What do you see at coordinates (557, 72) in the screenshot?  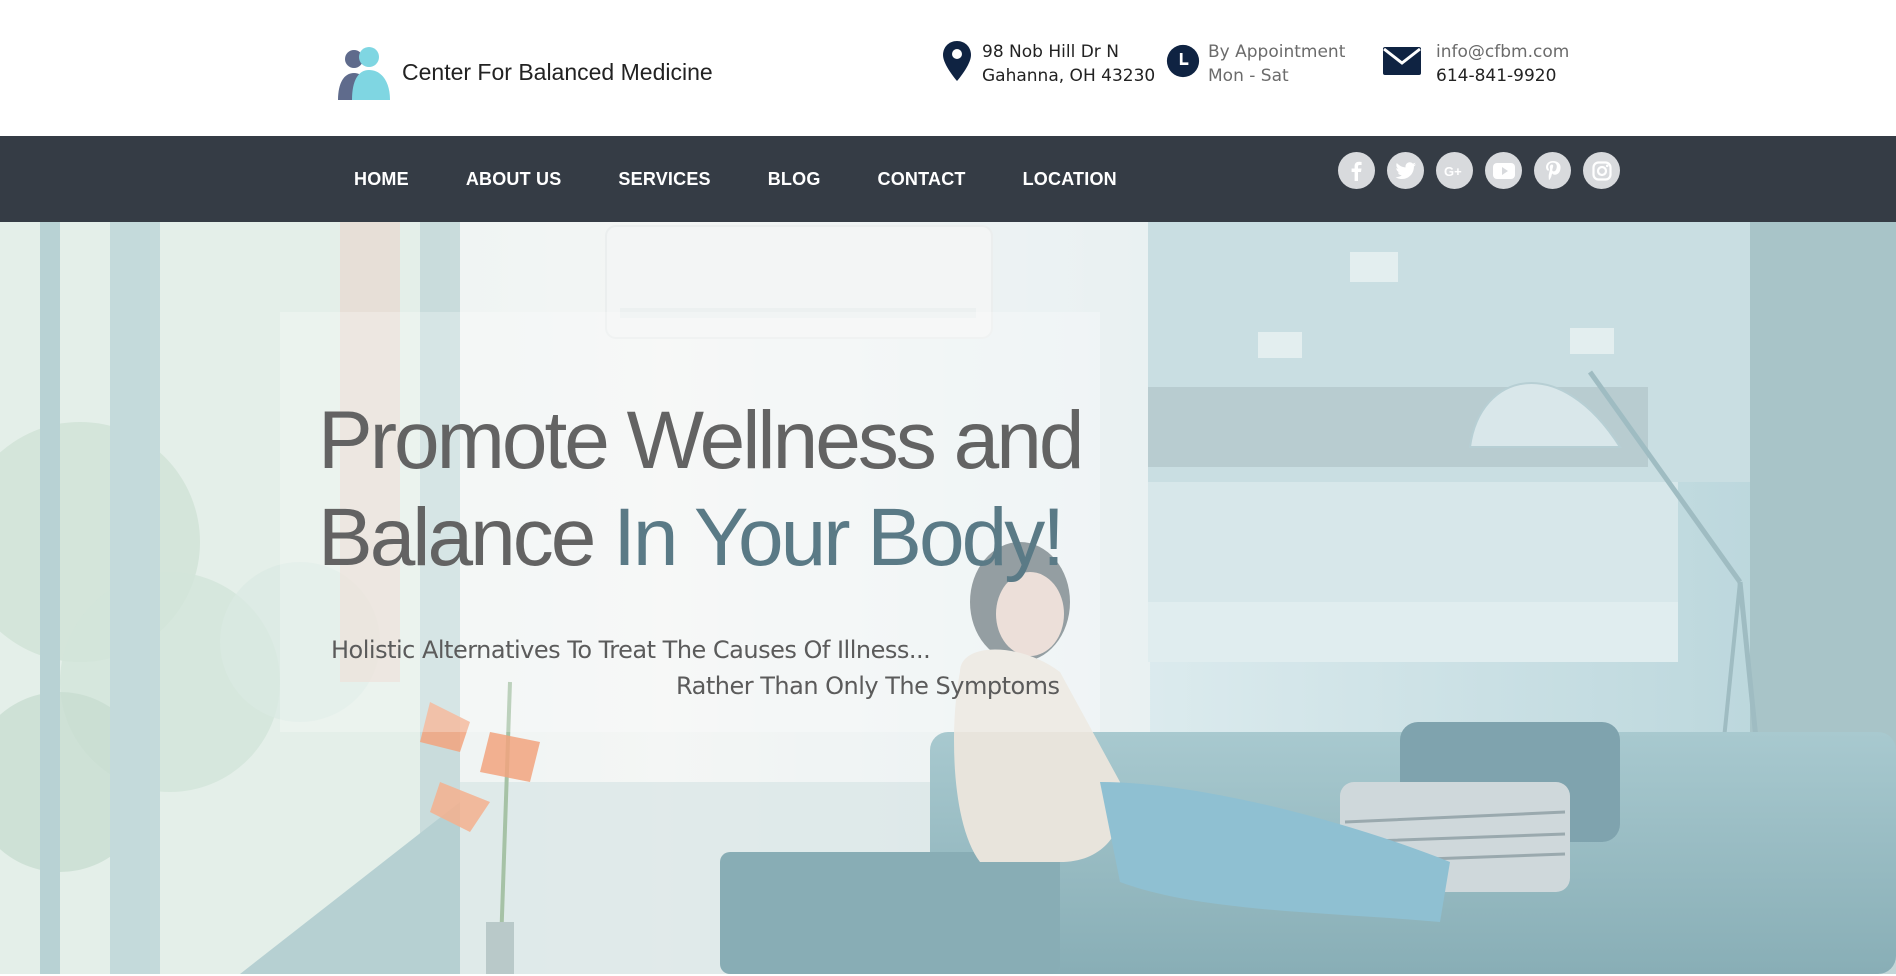 I see `logo-text: Center For Balanced Medicine` at bounding box center [557, 72].